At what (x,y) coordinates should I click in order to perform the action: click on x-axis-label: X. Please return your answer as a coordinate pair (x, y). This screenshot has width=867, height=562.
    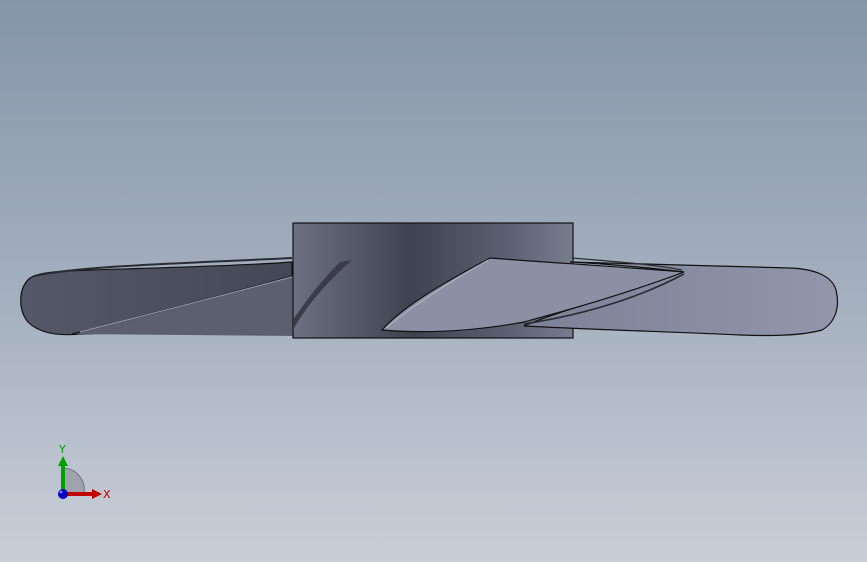
    Looking at the image, I should click on (107, 494).